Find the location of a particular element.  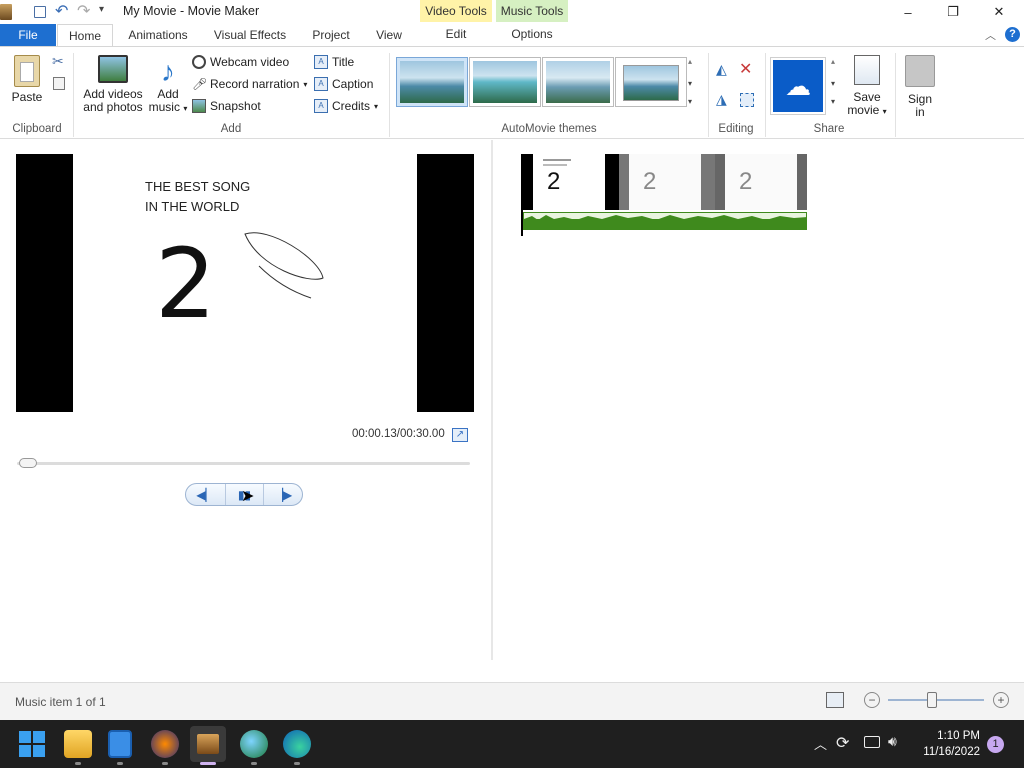

video-tools-header: Video Tools is located at coordinates (456, 11).